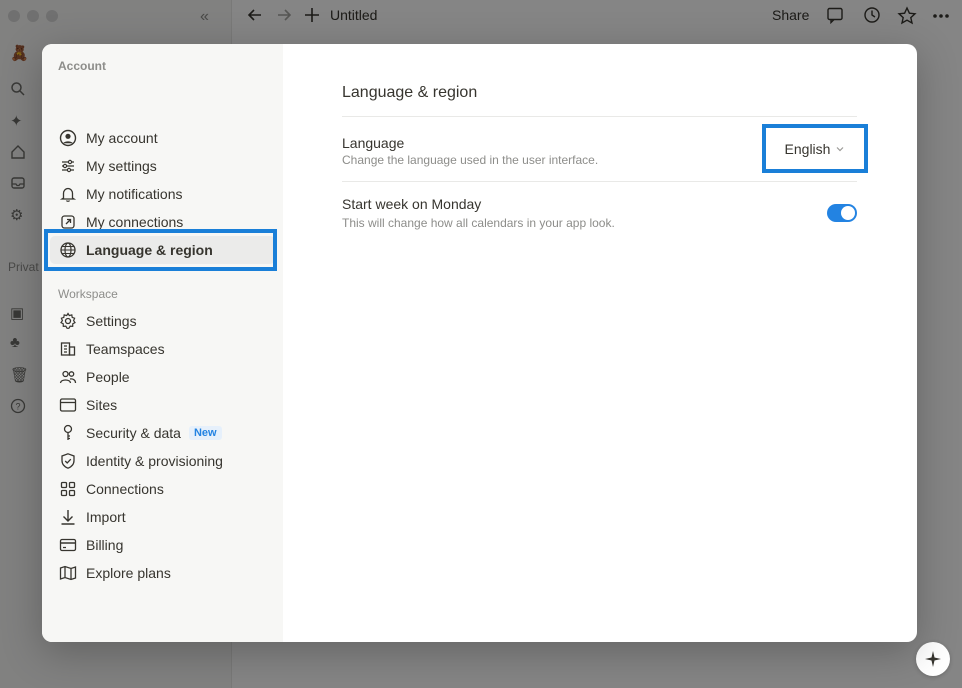 The width and height of the screenshot is (962, 688). I want to click on sparkle-icon, so click(933, 659).